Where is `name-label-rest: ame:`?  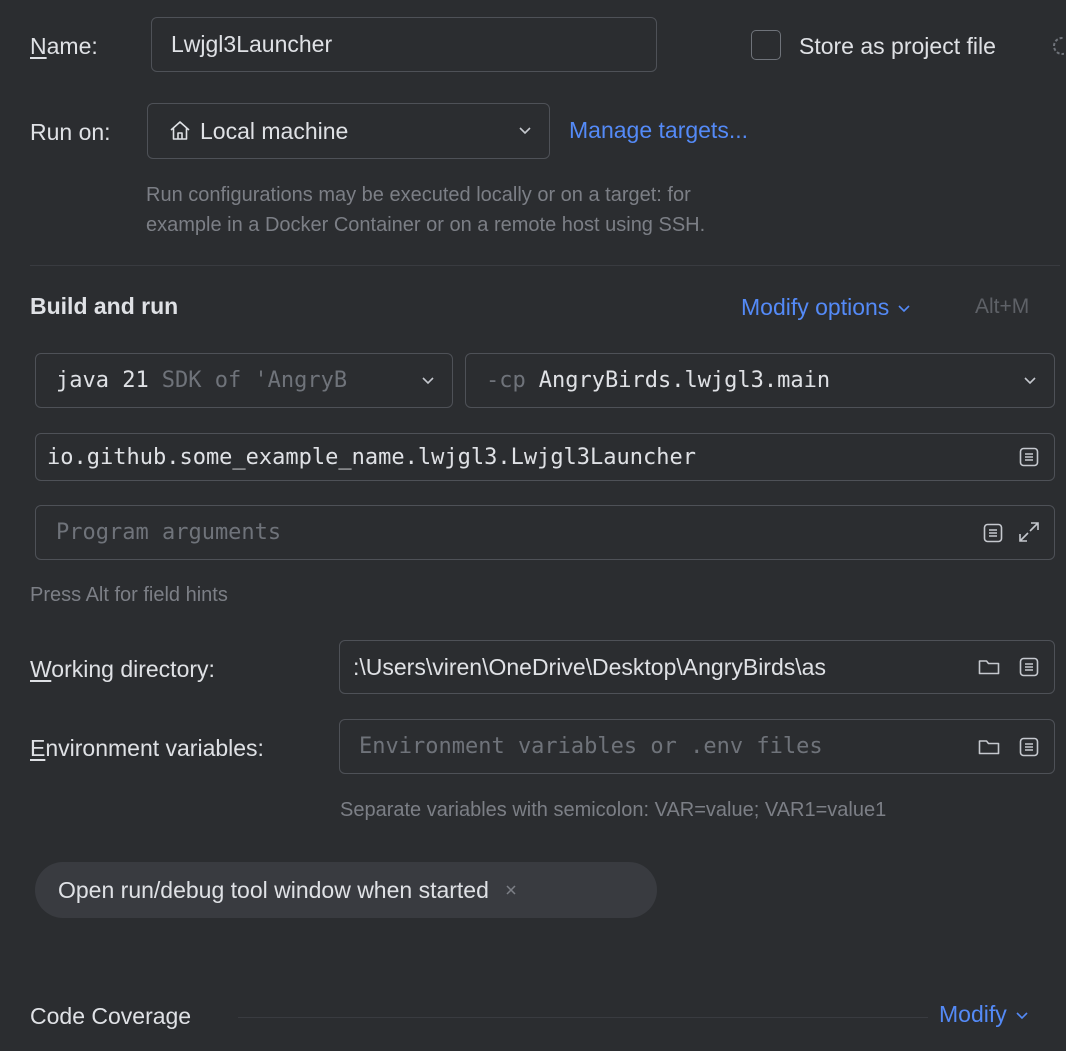 name-label-rest: ame: is located at coordinates (72, 46).